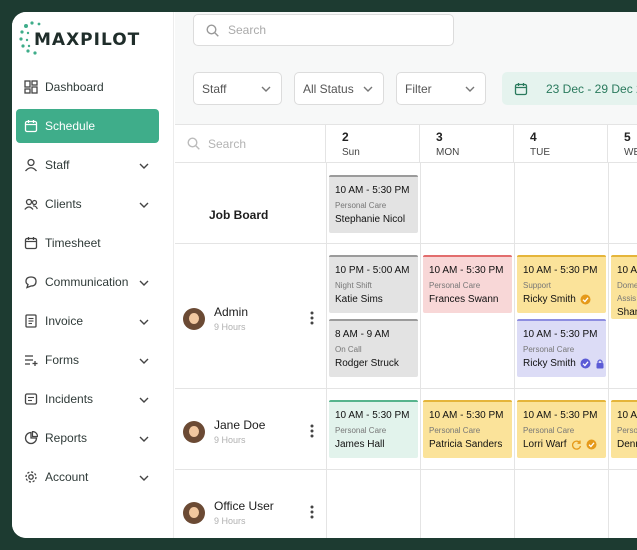 The image size is (637, 550). I want to click on sidebar-item-label: Reports, so click(66, 438).